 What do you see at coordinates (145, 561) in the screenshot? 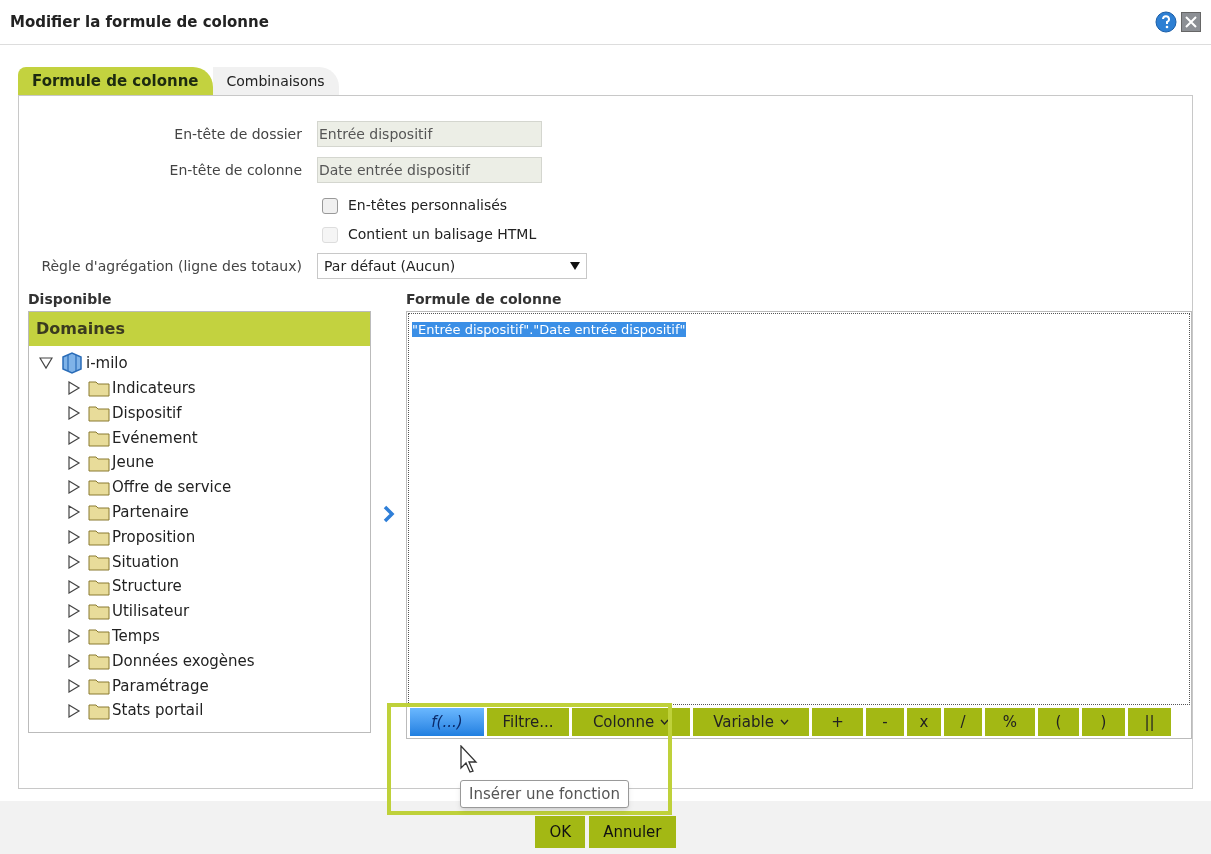
I see `tree-item: Situation` at bounding box center [145, 561].